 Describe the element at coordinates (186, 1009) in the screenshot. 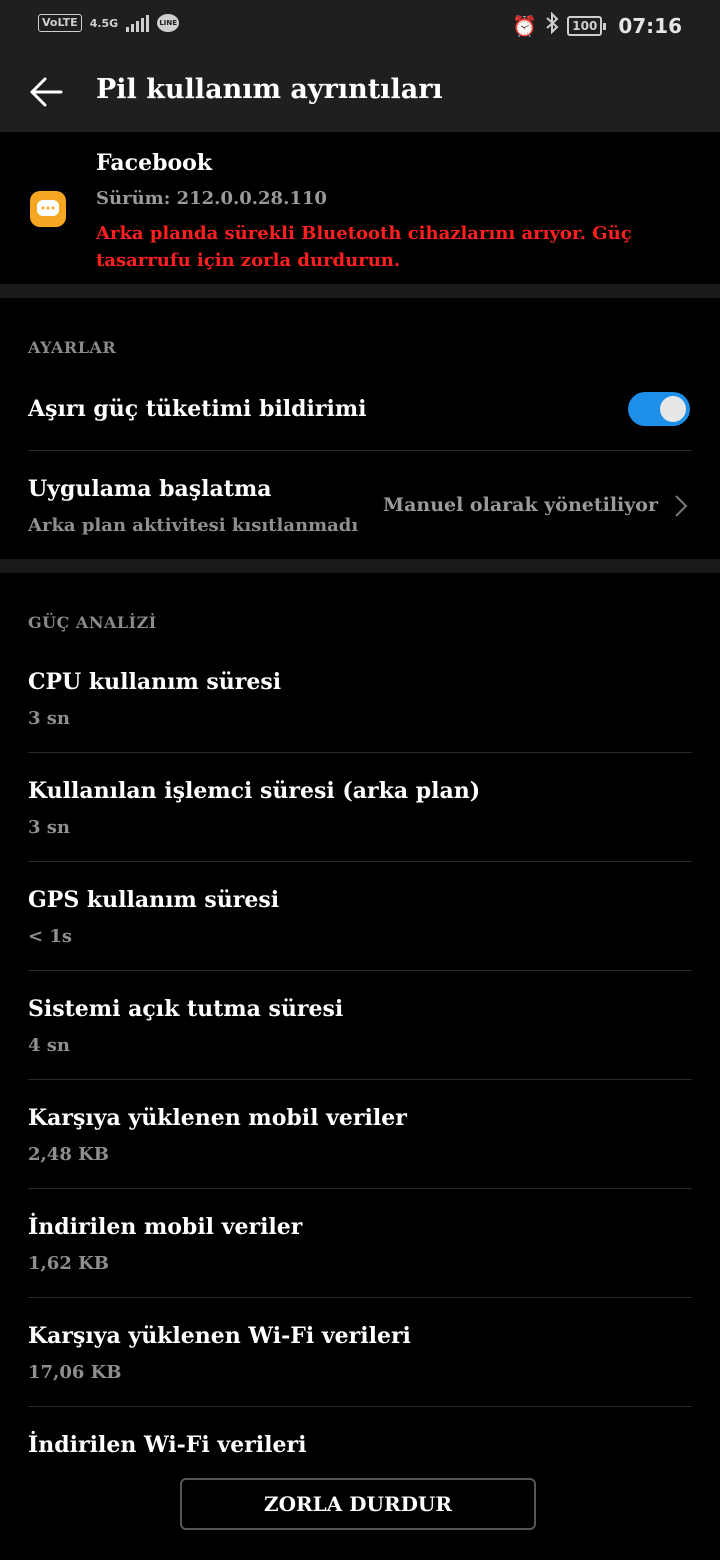

I see `list-item-label: Sistemi açık tutma süresi` at that location.